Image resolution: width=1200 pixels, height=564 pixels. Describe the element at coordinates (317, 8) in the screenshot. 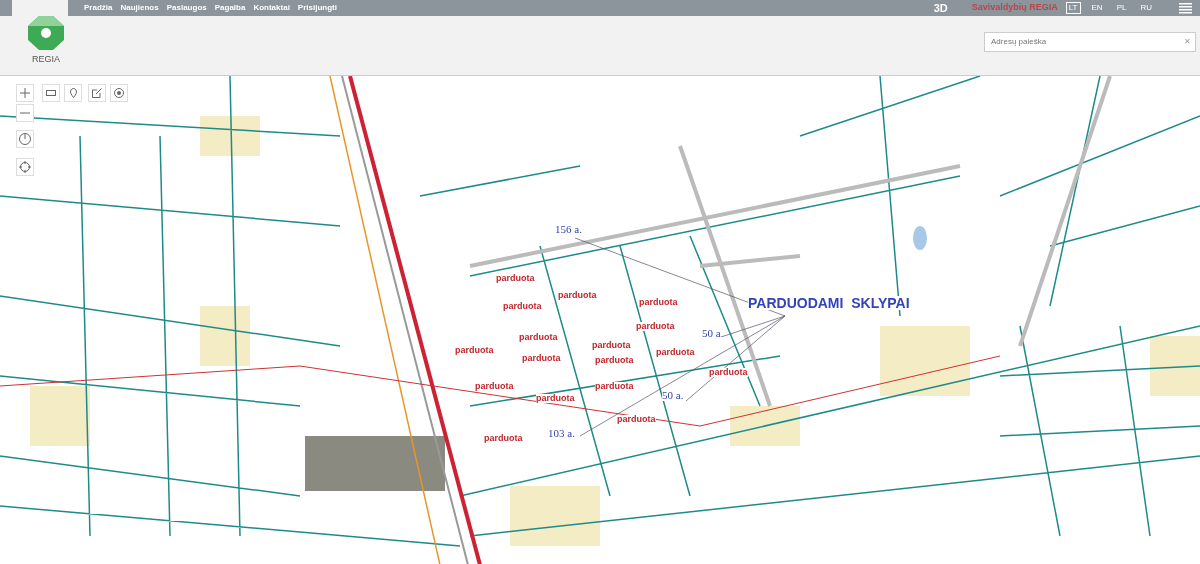

I see `nav-link-item: Prisijungti` at that location.